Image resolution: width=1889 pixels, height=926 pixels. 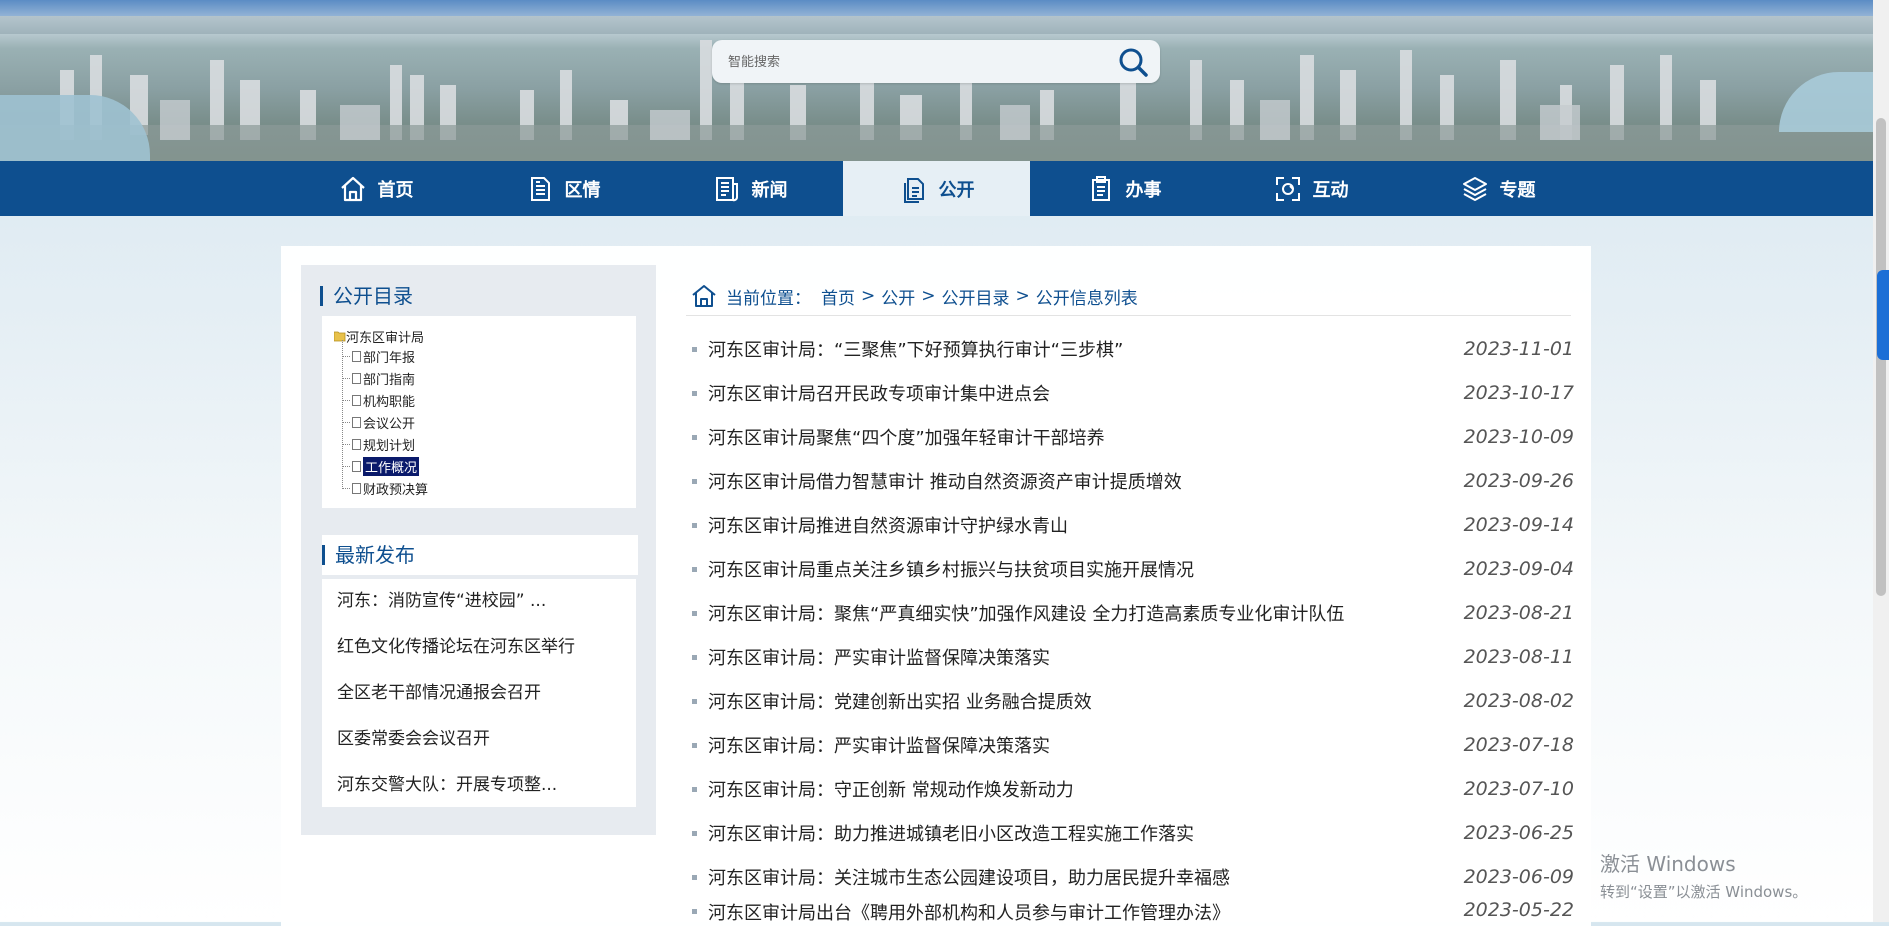 What do you see at coordinates (1518, 877) in the screenshot?
I see `article-date: 2023-06-09` at bounding box center [1518, 877].